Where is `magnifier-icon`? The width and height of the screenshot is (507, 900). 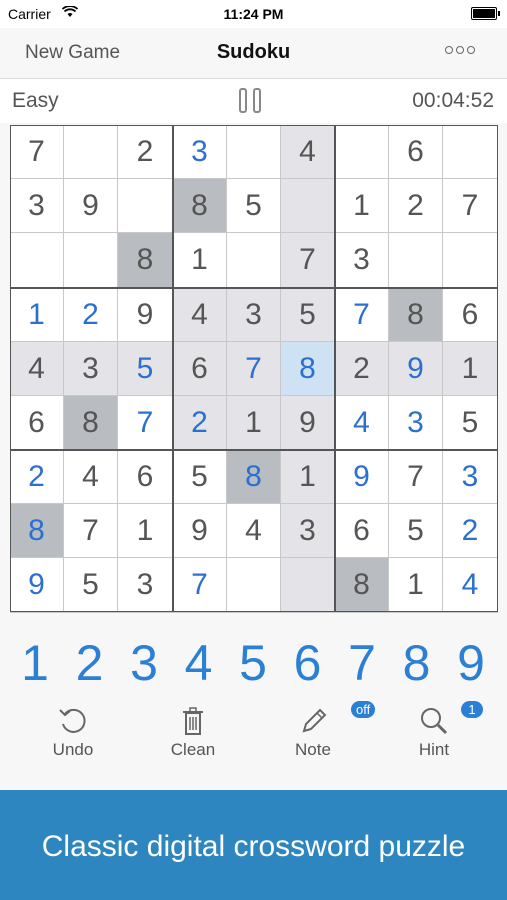
magnifier-icon is located at coordinates (434, 721).